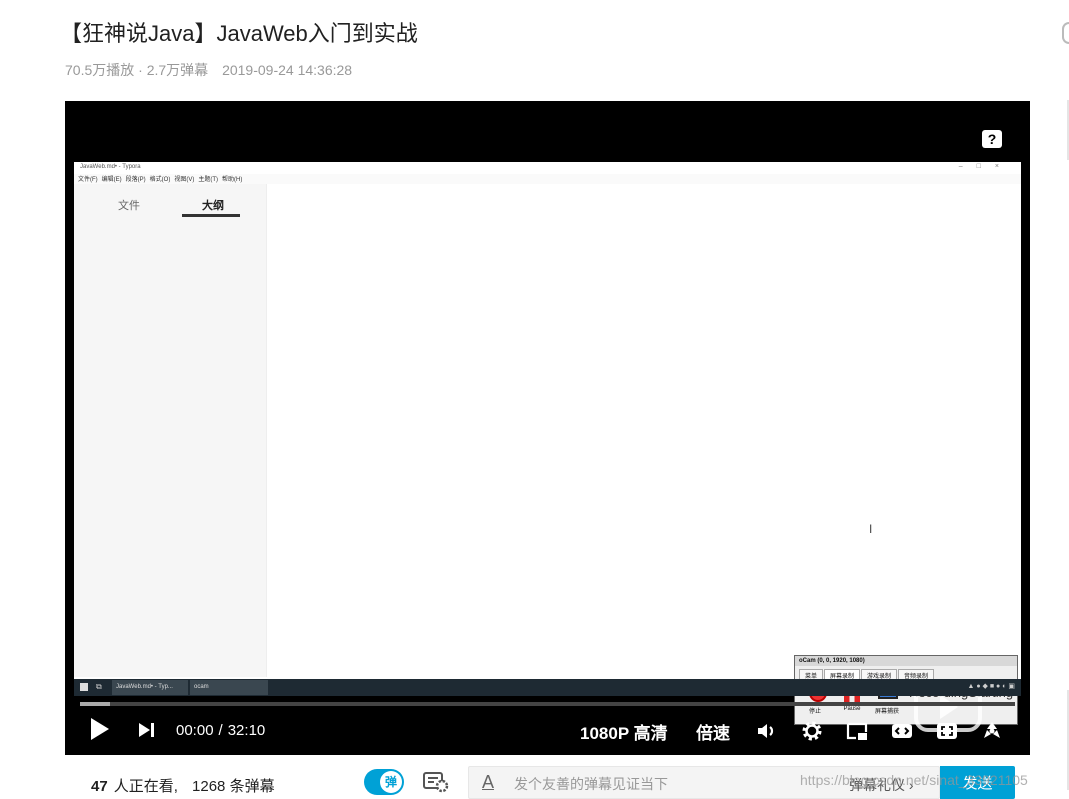 The image size is (1069, 799). Describe the element at coordinates (488, 782) in the screenshot. I see `text-style-icon: A` at that location.